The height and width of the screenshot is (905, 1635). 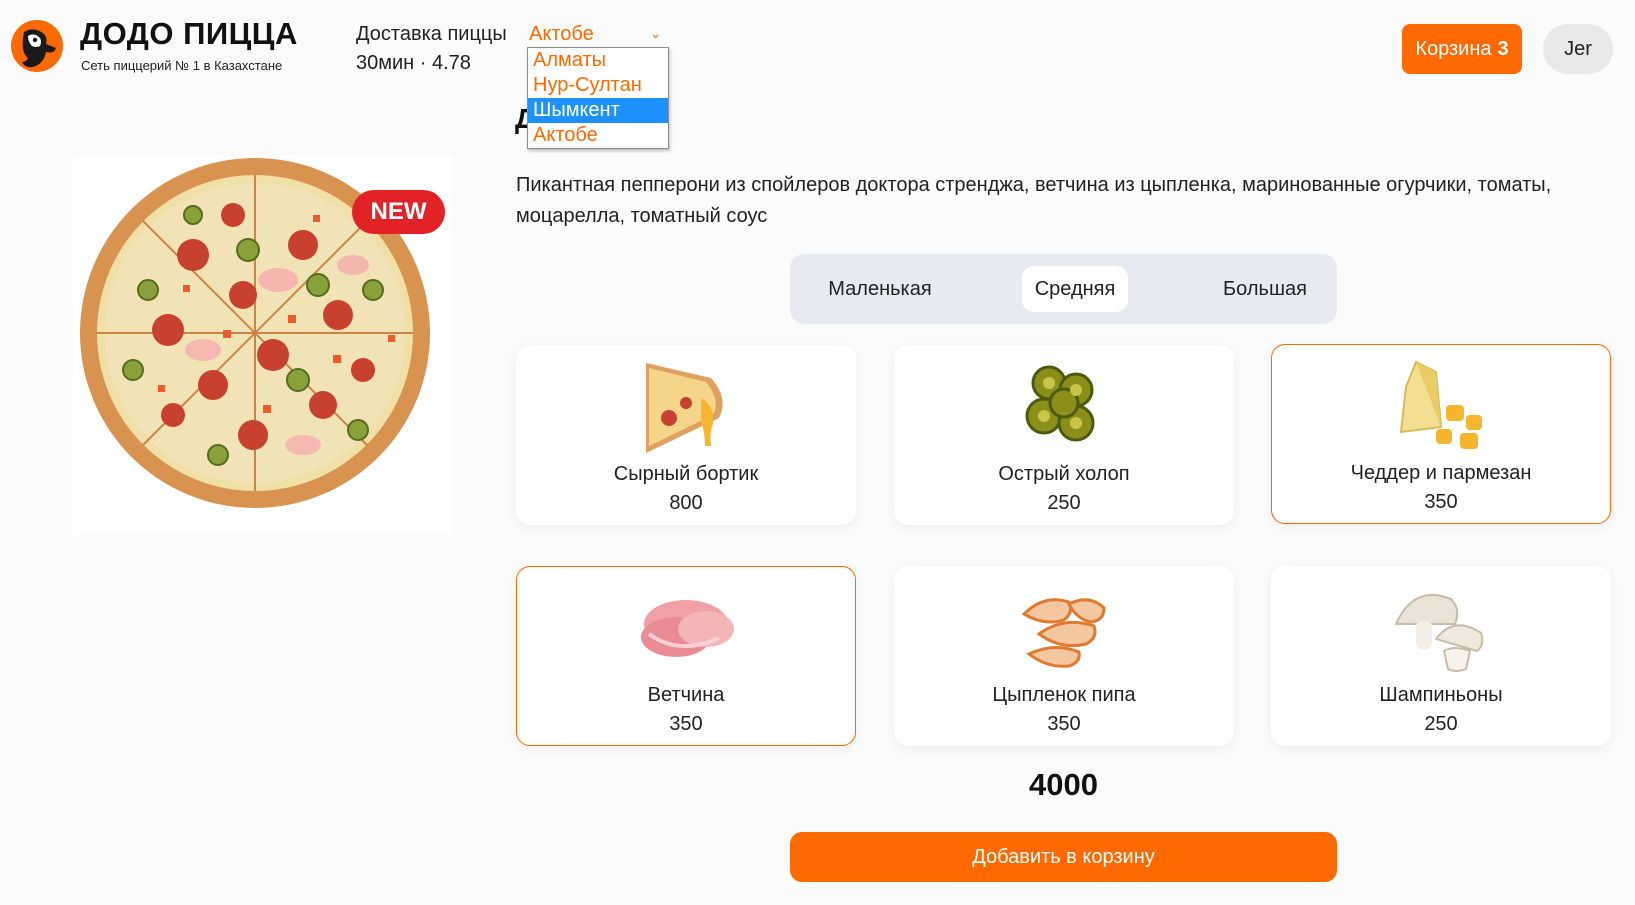 I want to click on topping-card: Сырный бортик 800, so click(x=686, y=435).